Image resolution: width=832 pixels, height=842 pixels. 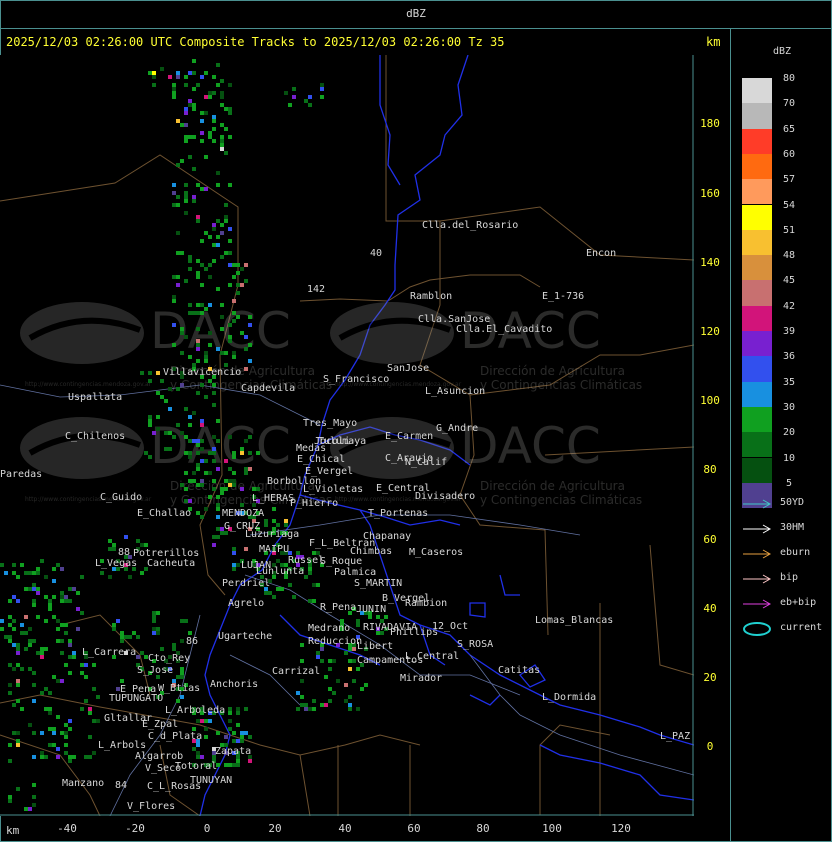 What do you see at coordinates (321, 459) in the screenshot?
I see `place-label: E_Chical` at bounding box center [321, 459].